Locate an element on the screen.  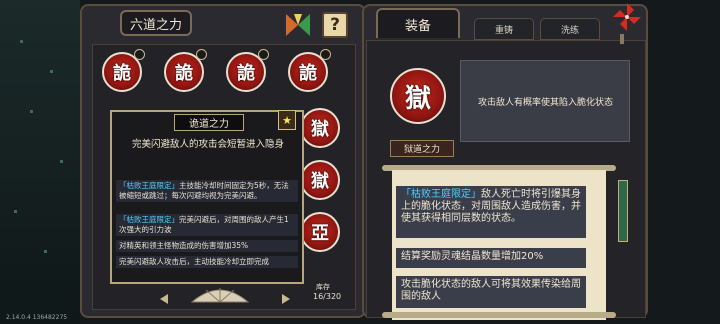
fan-decoration-icon is located at coordinates (220, 295).